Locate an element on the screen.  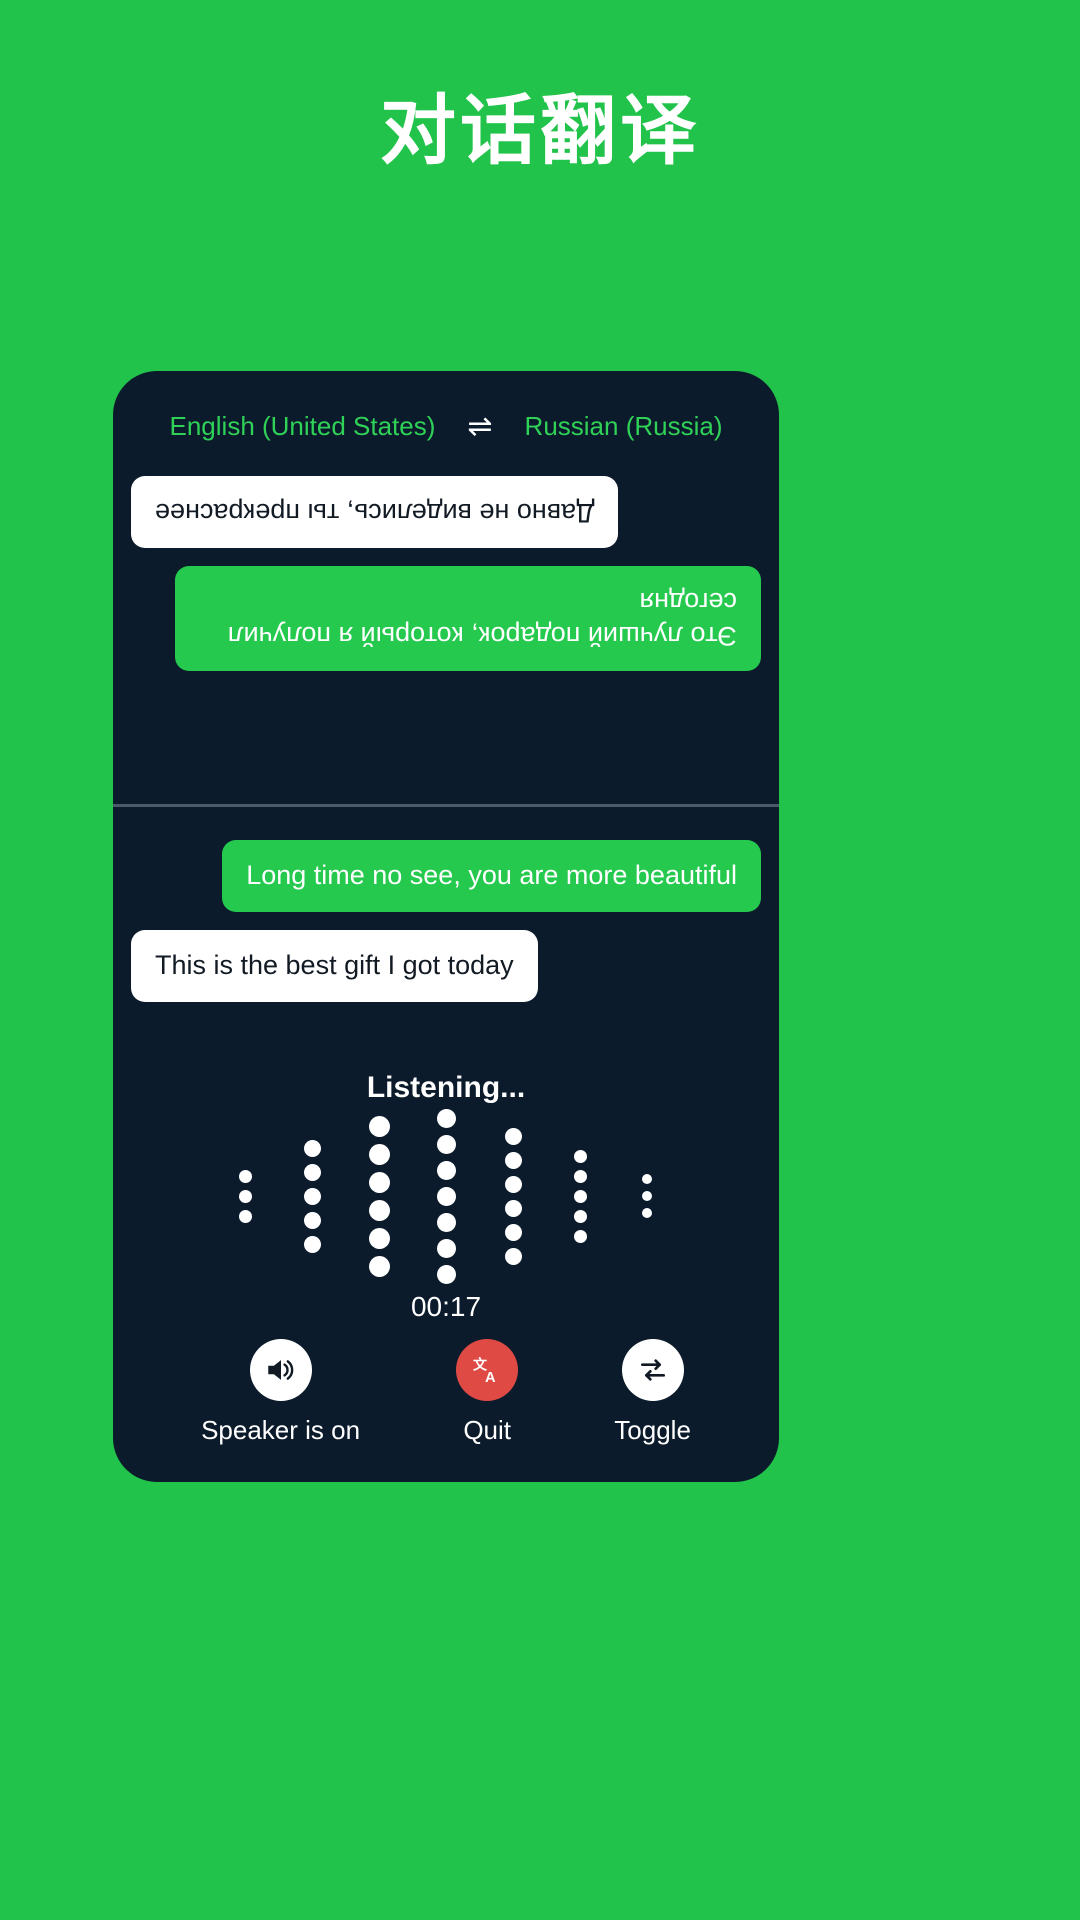
quit-button: 文 A Quit is located at coordinates (487, 1392).